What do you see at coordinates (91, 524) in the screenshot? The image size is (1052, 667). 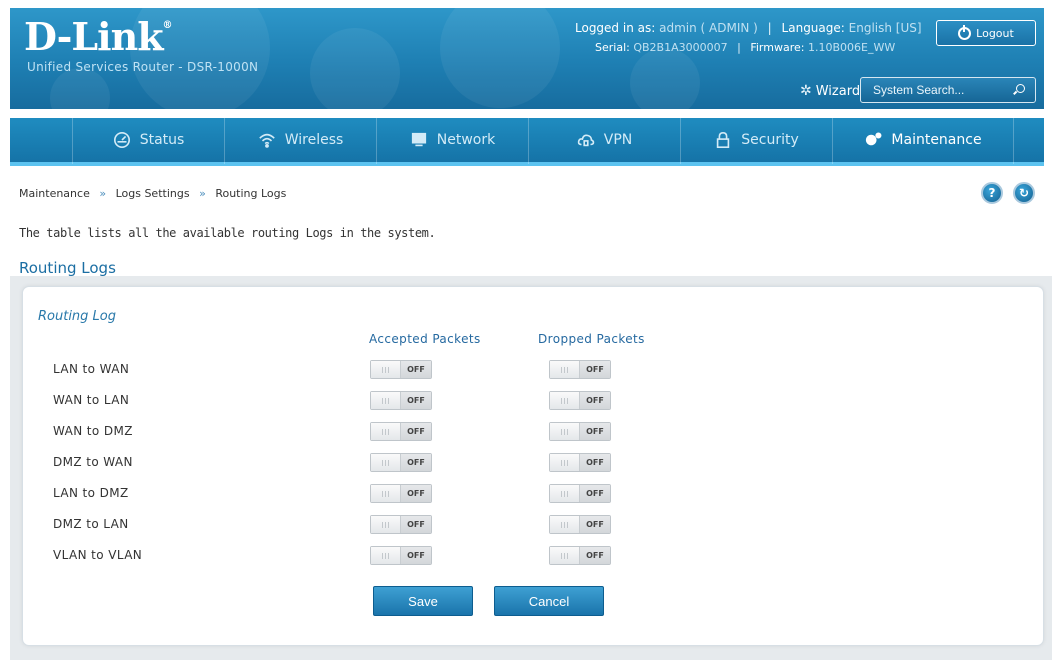 I see `row-label: DMZ to LAN` at bounding box center [91, 524].